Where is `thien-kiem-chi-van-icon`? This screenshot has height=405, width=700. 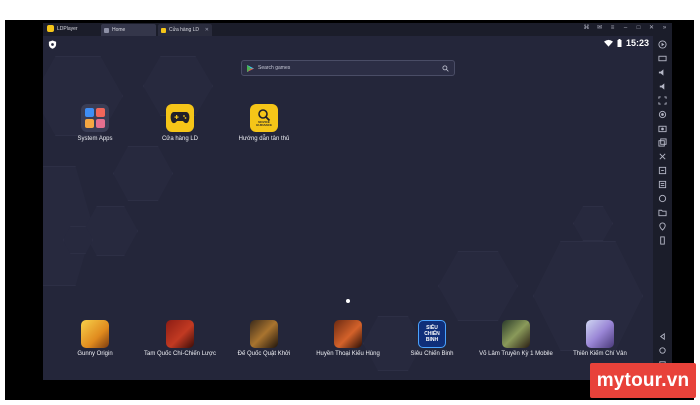
thien-kiem-chi-van-icon is located at coordinates (600, 334).